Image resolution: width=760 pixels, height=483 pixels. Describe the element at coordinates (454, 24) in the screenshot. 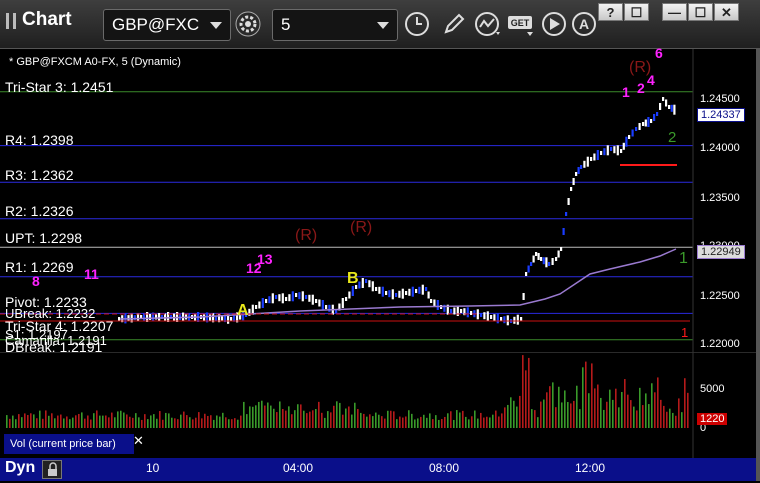

I see `pencil-icon` at that location.